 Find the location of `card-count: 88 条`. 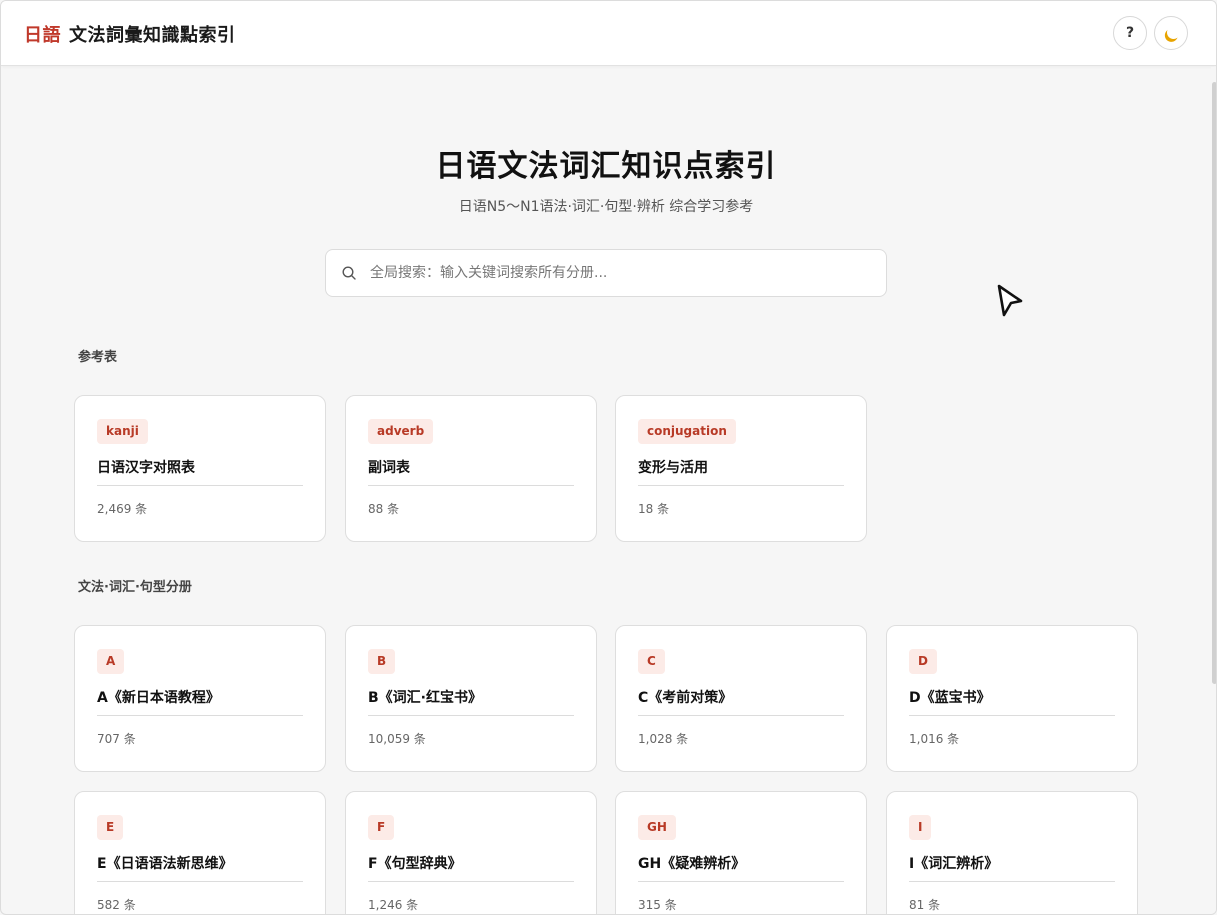

card-count: 88 条 is located at coordinates (384, 509).